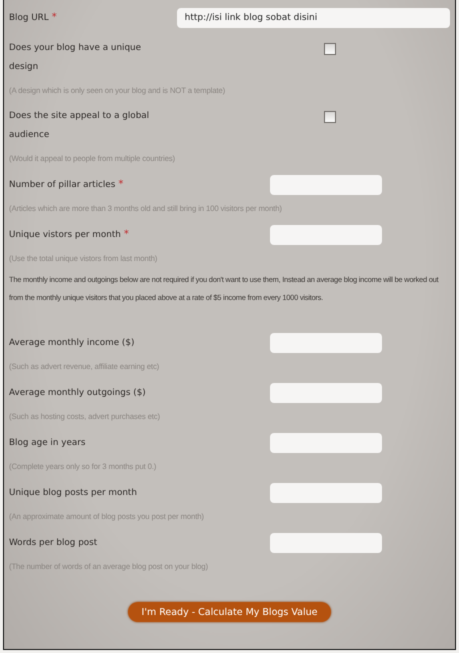 The image size is (459, 653). Describe the element at coordinates (47, 443) in the screenshot. I see `field-label: Blog age in years` at that location.